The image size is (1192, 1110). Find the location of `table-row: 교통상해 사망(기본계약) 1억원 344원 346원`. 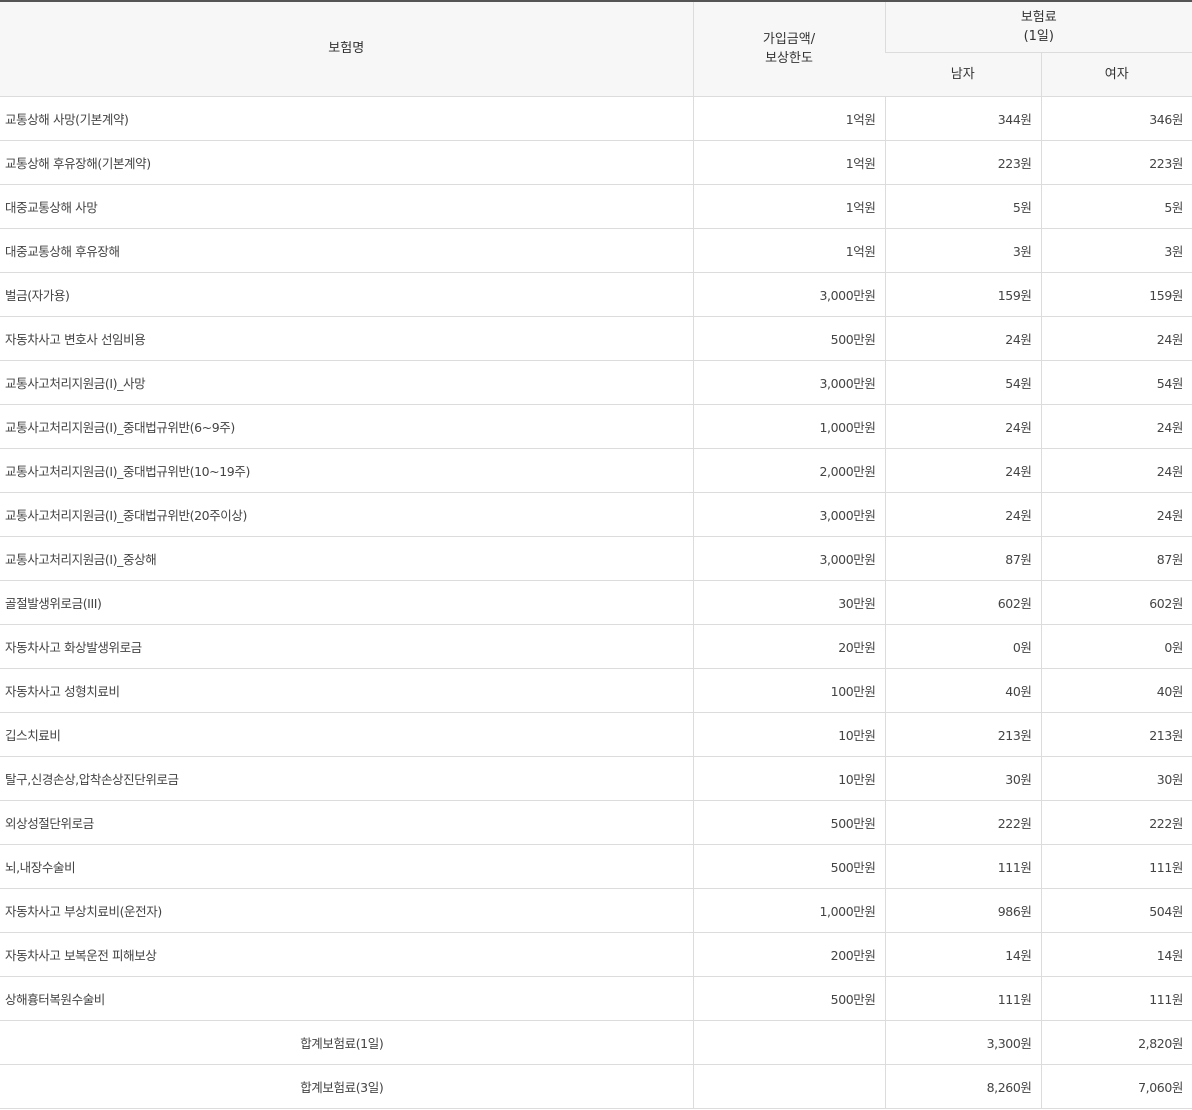

table-row: 교통상해 사망(기본계약) 1억원 344원 346원 is located at coordinates (596, 118).